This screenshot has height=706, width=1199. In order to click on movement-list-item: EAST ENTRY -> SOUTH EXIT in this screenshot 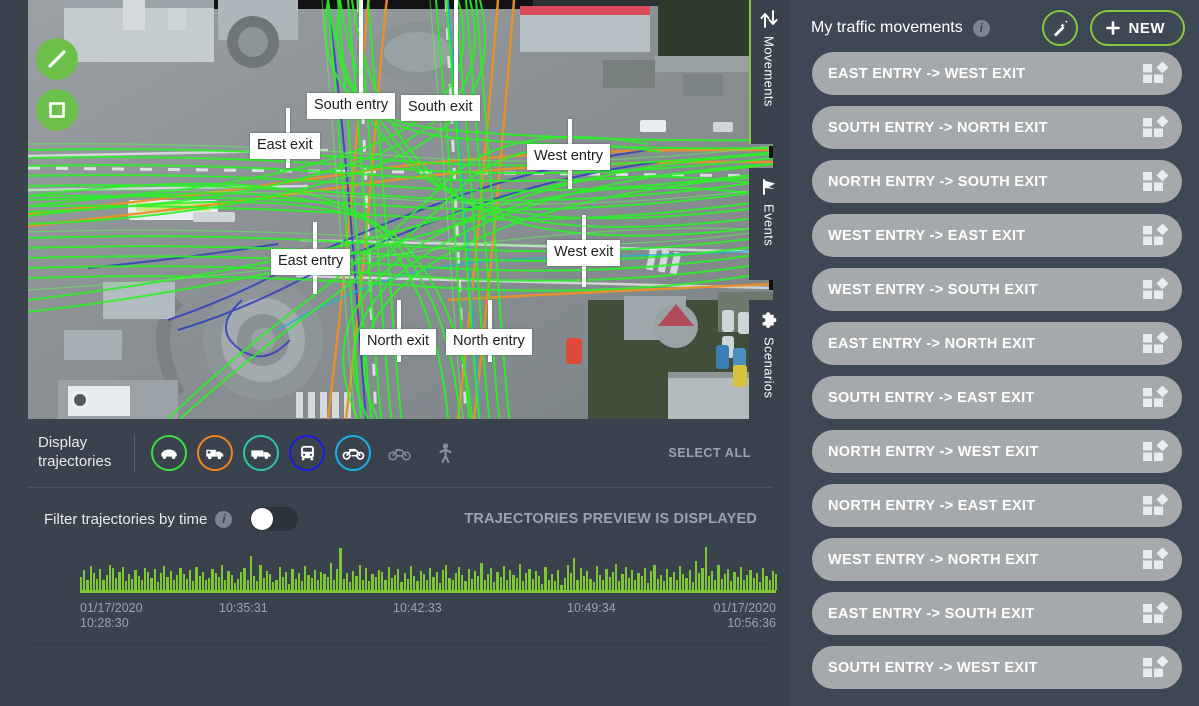, I will do `click(997, 613)`.